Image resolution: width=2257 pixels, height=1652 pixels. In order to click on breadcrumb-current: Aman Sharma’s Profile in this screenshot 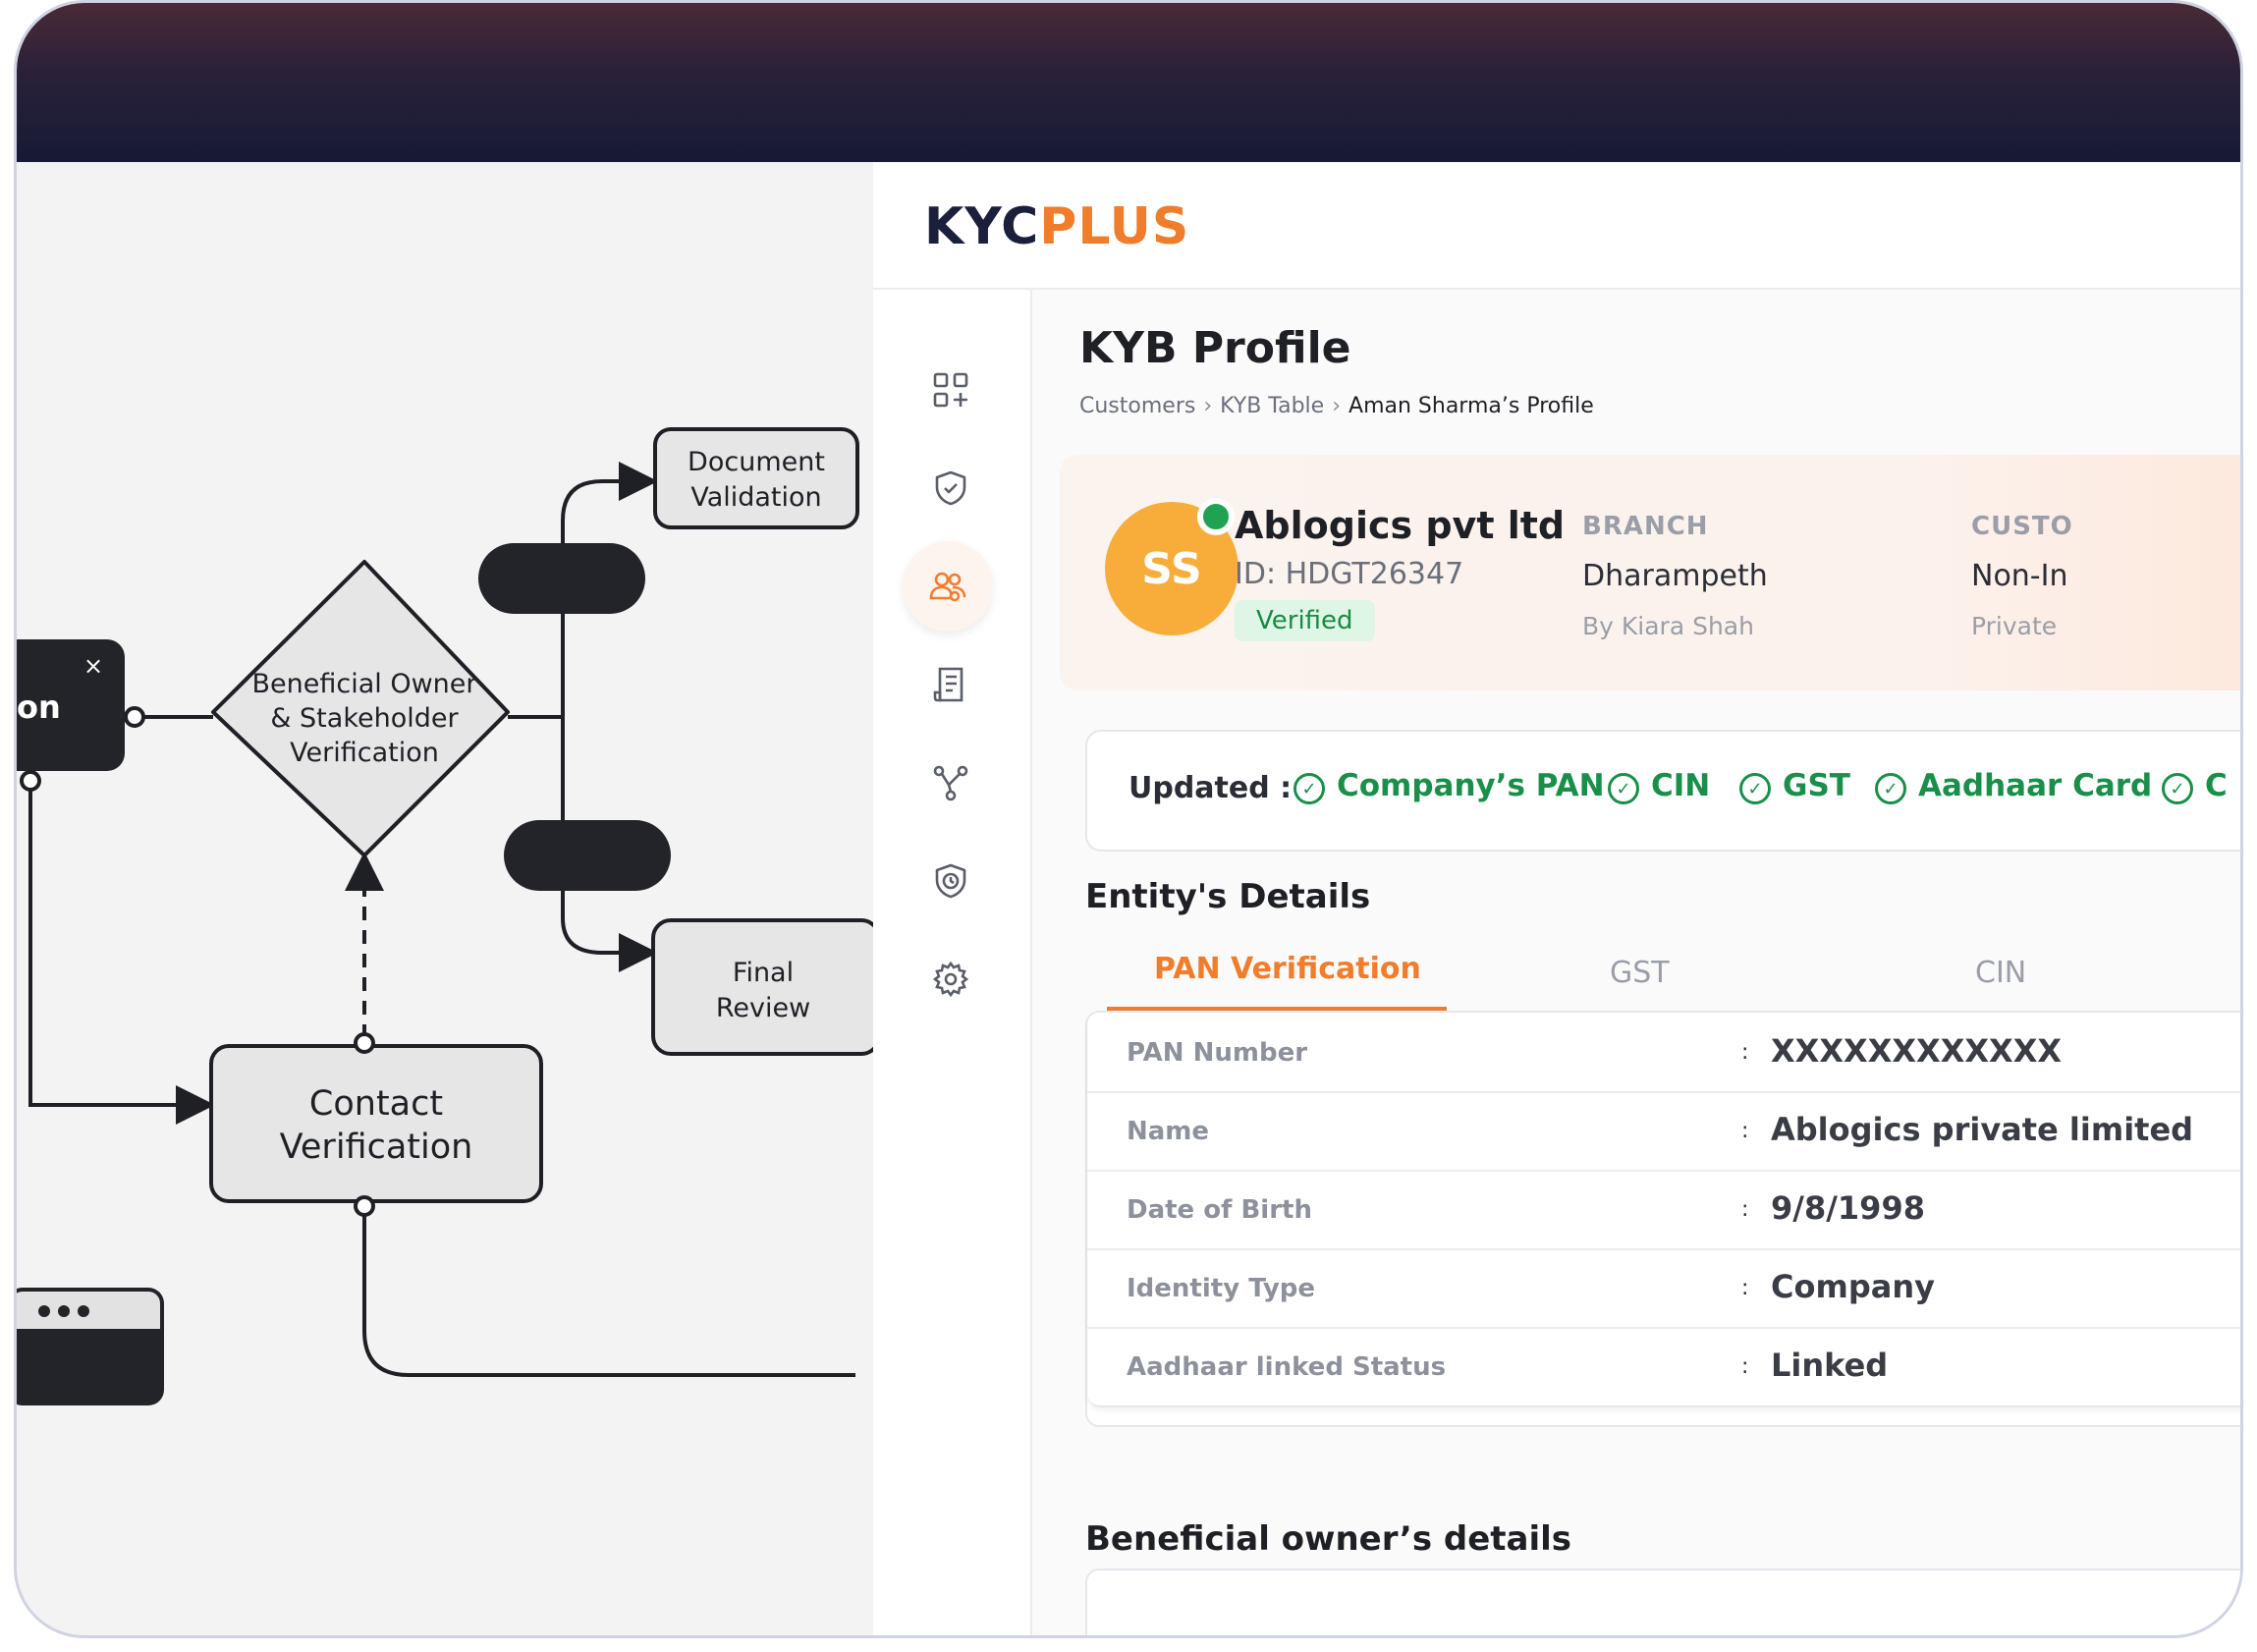, I will do `click(1471, 406)`.